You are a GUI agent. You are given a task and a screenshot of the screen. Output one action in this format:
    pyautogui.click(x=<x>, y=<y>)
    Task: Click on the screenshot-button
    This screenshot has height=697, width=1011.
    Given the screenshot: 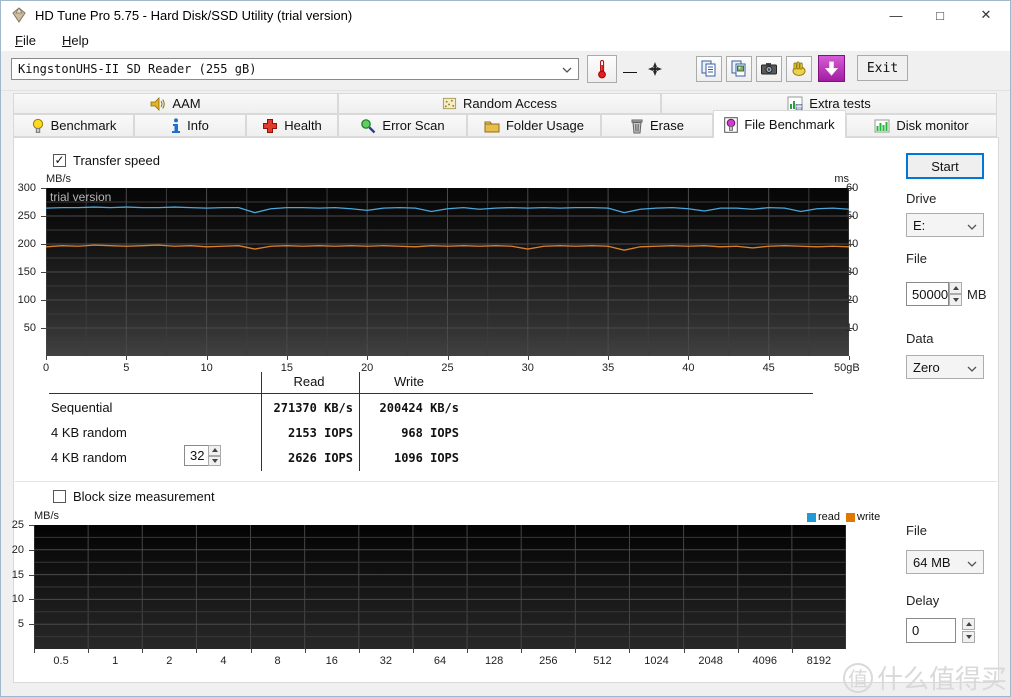 What is the action you would take?
    pyautogui.click(x=769, y=69)
    